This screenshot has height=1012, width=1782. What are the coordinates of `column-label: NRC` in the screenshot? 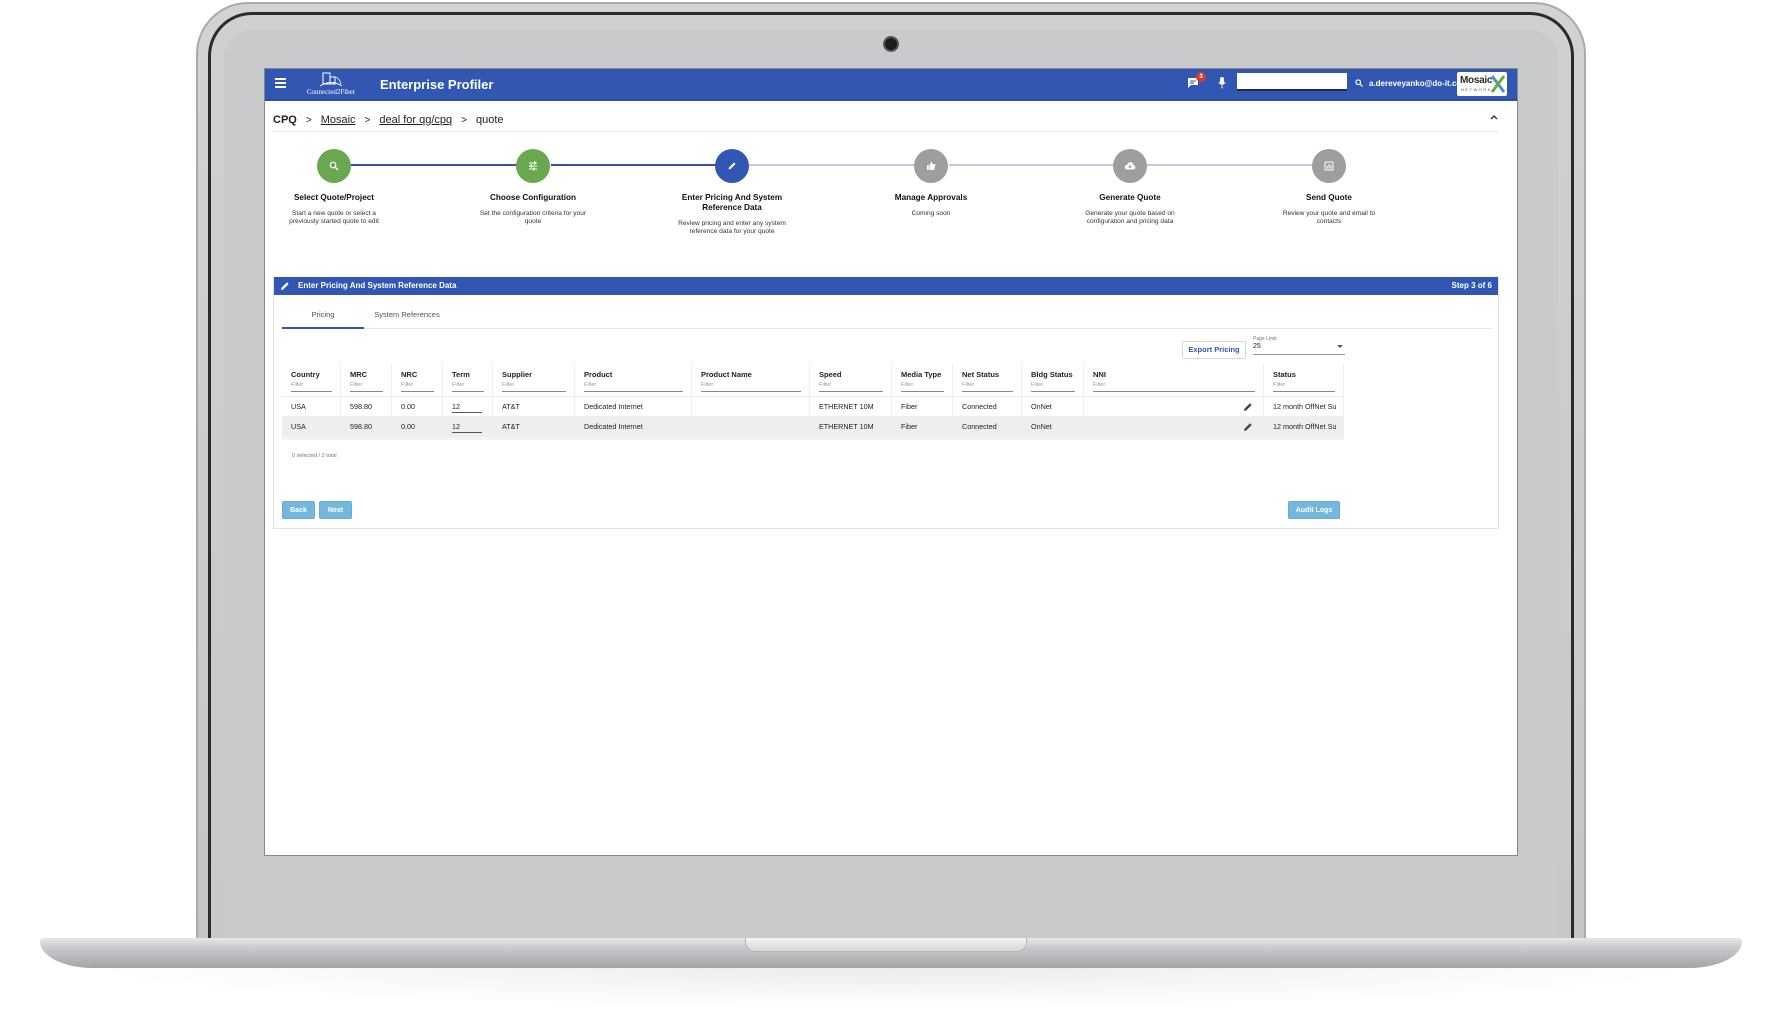 It's located at (409, 374).